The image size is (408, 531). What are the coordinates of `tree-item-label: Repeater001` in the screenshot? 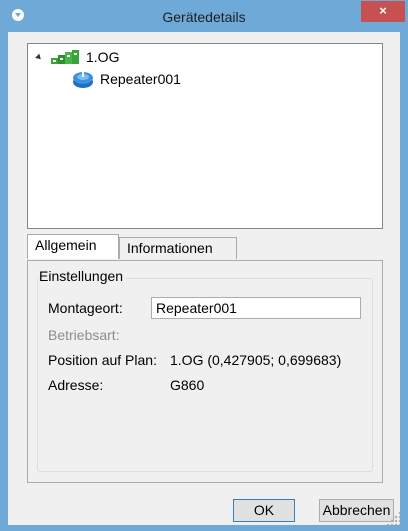 It's located at (140, 79).